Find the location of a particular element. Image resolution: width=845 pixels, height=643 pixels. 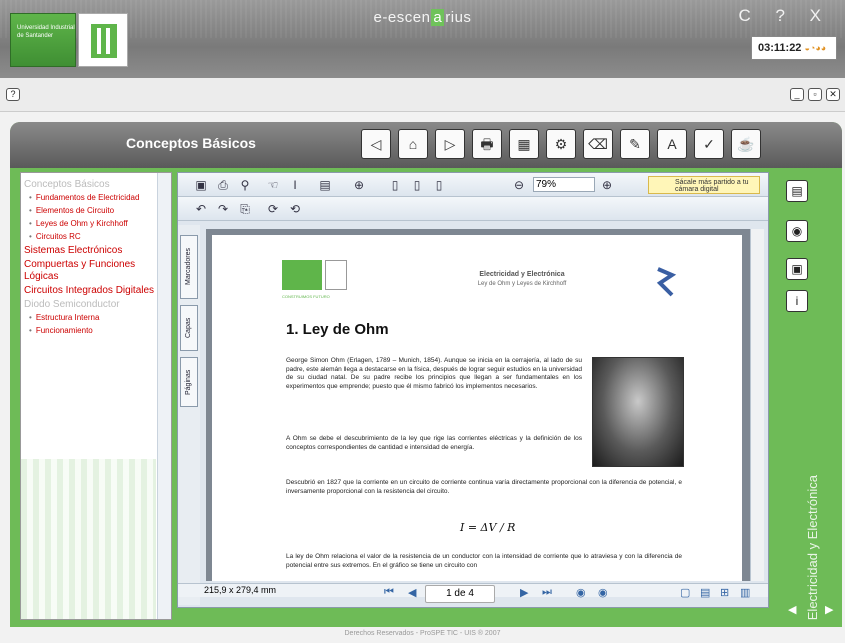

window-controls: C ? X is located at coordinates (784, 16).